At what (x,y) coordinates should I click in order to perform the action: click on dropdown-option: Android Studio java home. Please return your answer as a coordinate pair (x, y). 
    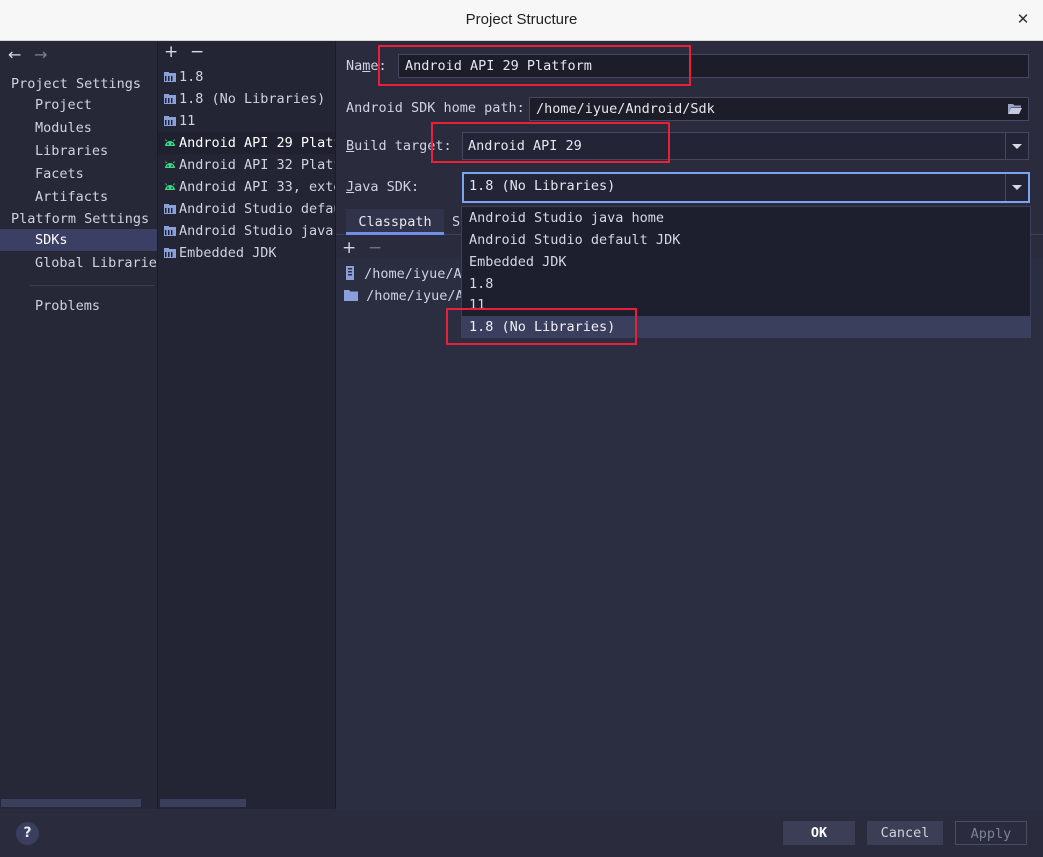
    Looking at the image, I should click on (746, 218).